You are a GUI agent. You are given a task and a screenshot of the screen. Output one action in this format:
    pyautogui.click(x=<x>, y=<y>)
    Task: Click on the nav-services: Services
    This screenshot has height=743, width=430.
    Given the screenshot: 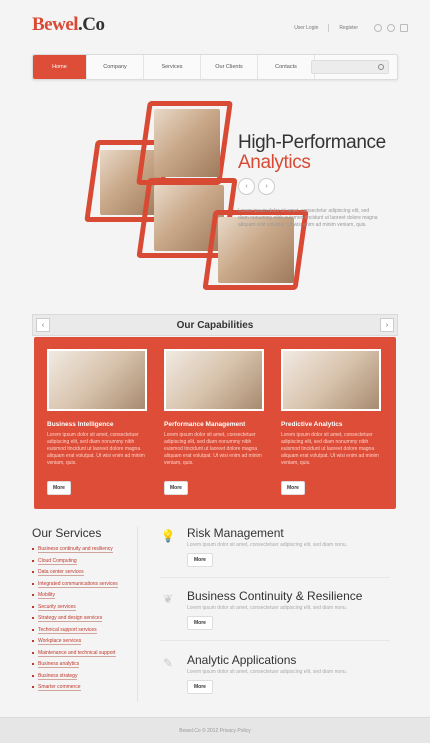 What is the action you would take?
    pyautogui.click(x=172, y=67)
    